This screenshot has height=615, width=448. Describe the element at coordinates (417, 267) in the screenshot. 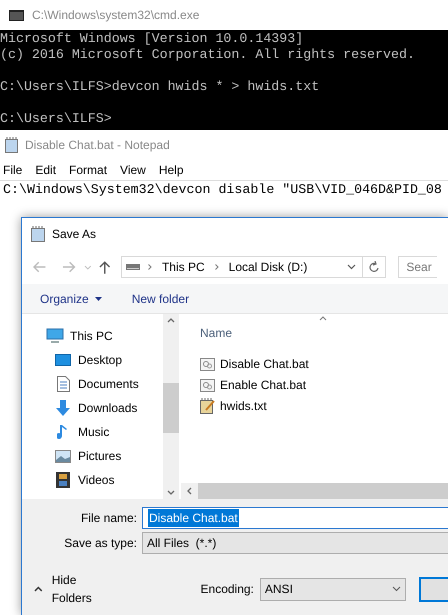

I see `search-field: Sear` at that location.